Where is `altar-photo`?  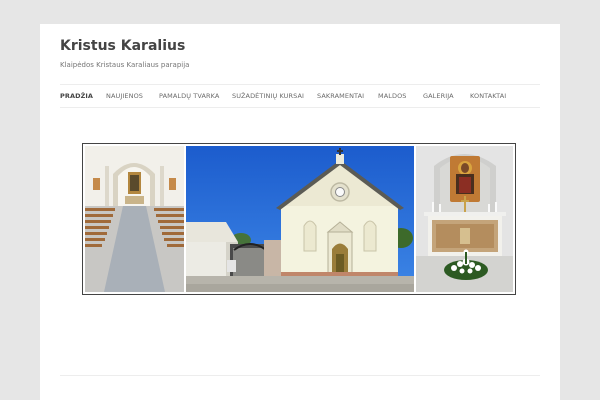 altar-photo is located at coordinates (464, 219).